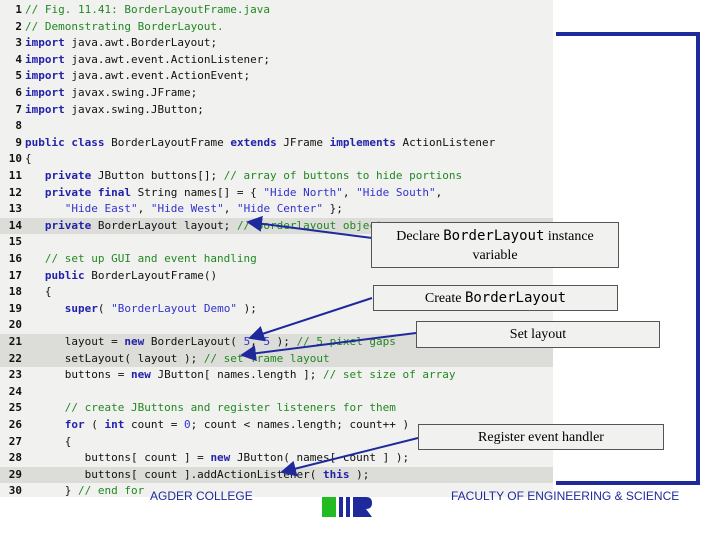 The width and height of the screenshot is (720, 540). I want to click on line-number: 20, so click(15, 325).